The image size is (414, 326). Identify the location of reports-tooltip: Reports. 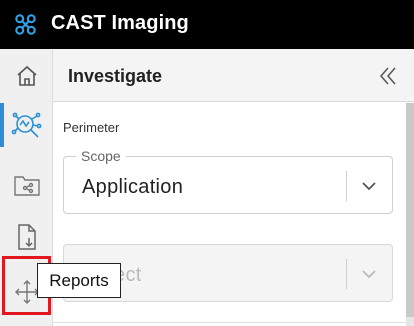
(79, 280).